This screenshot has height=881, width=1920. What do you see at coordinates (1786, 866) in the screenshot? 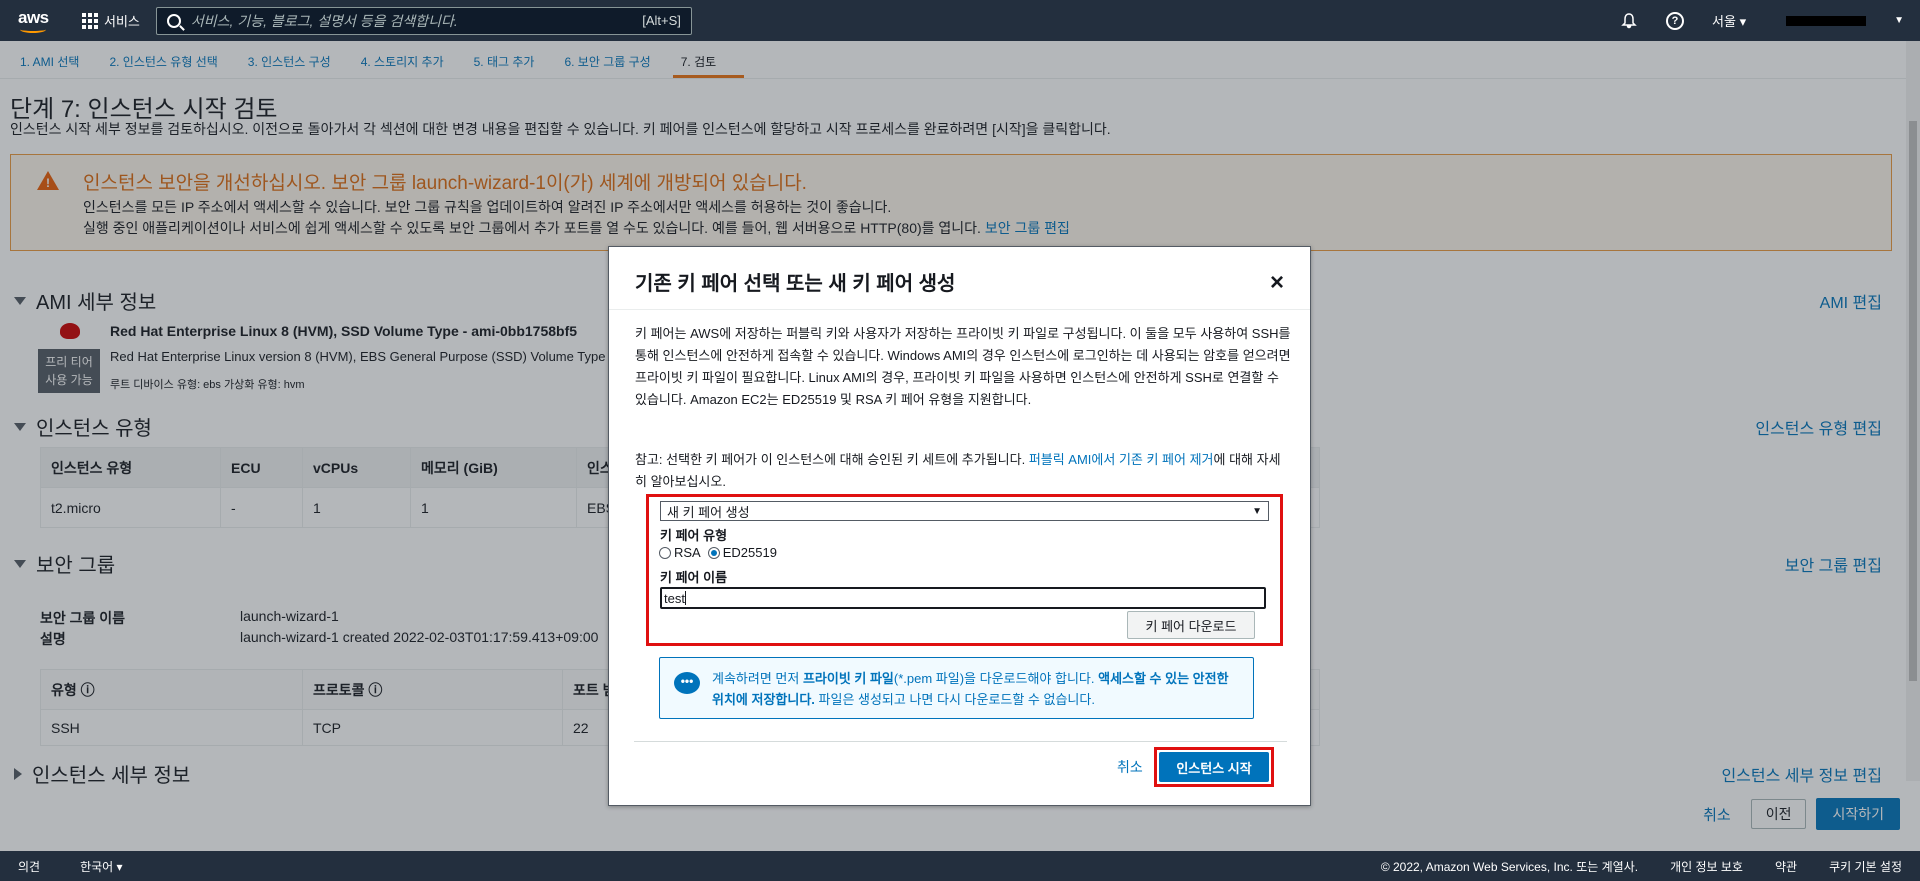
I see `terms-link: 약관` at bounding box center [1786, 866].